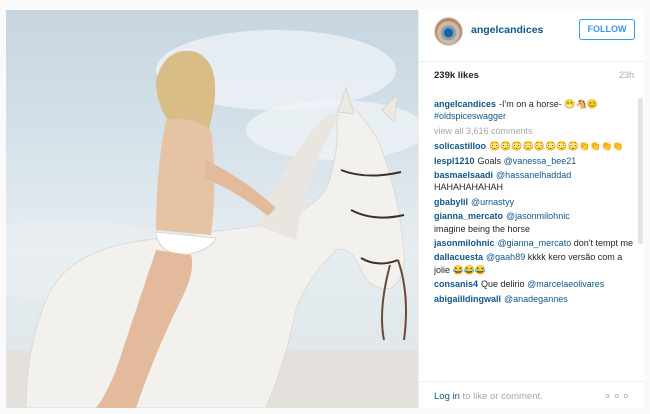 This screenshot has width=650, height=414. What do you see at coordinates (492, 202) in the screenshot?
I see `comment-mention: @urnastyy` at bounding box center [492, 202].